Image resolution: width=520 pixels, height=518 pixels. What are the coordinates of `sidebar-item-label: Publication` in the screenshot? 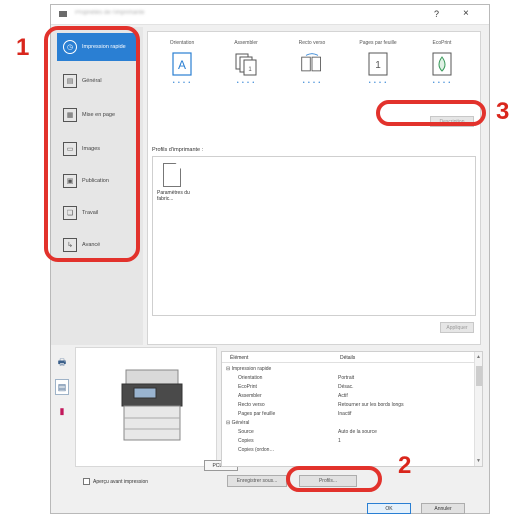 It's located at (95, 181).